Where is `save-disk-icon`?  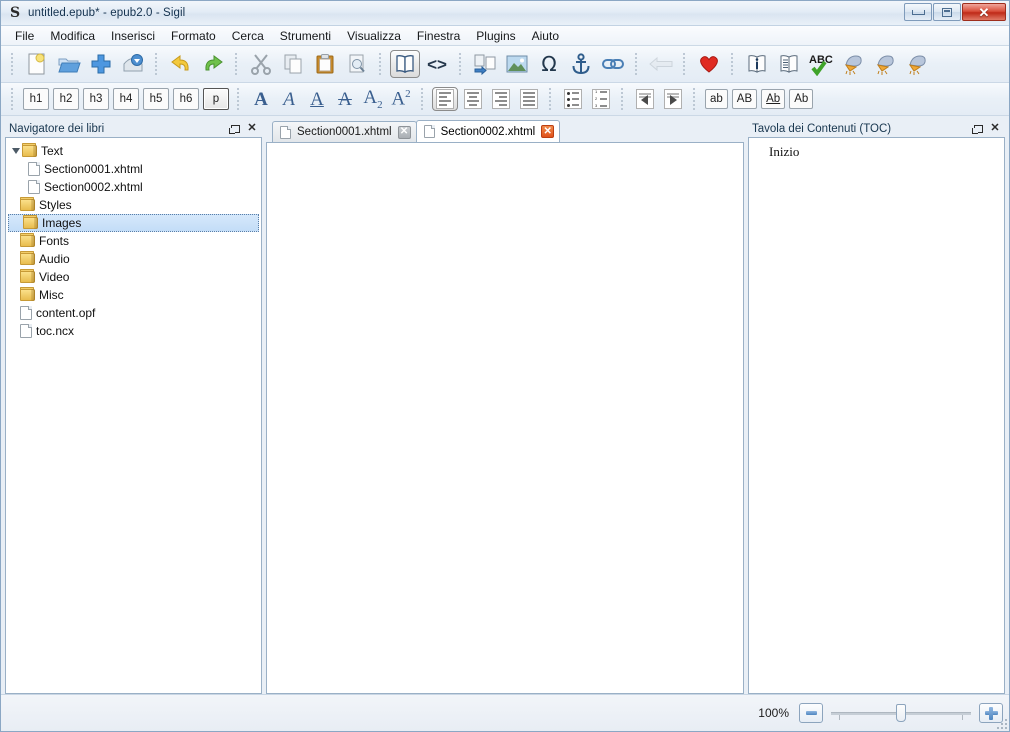 save-disk-icon is located at coordinates (133, 63).